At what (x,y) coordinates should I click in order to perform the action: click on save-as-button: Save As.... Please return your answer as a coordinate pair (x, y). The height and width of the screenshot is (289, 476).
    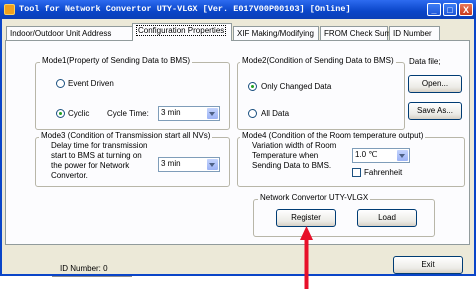
    Looking at the image, I should click on (435, 111).